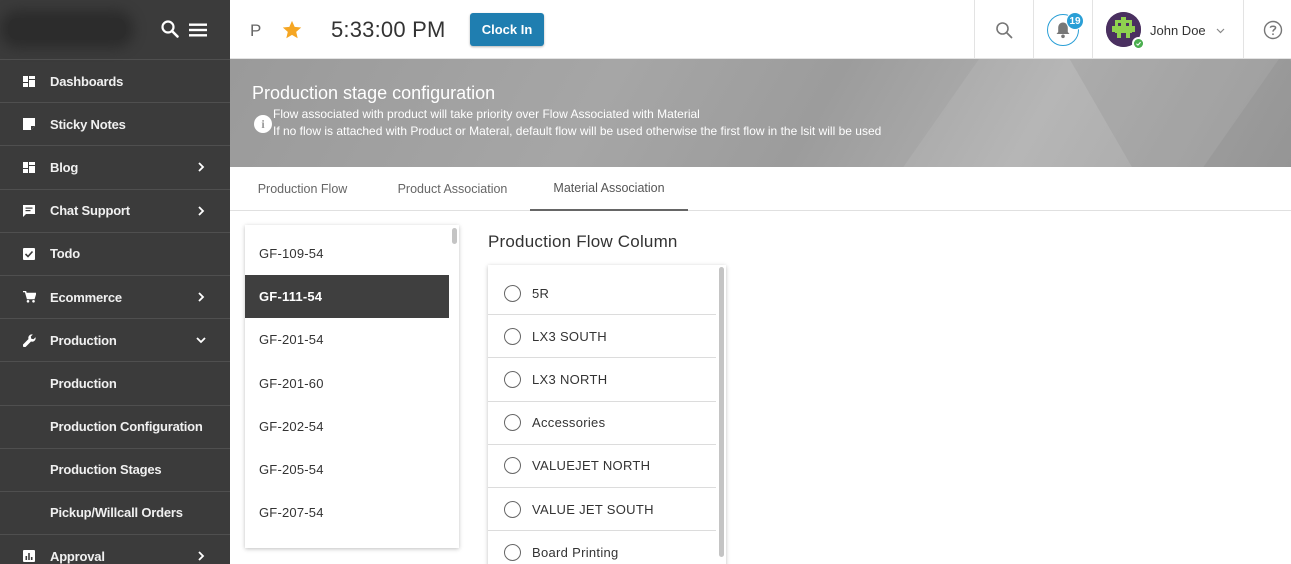 This screenshot has height=564, width=1291. I want to click on sidebar-item-dashboards: Dashboards, so click(115, 80).